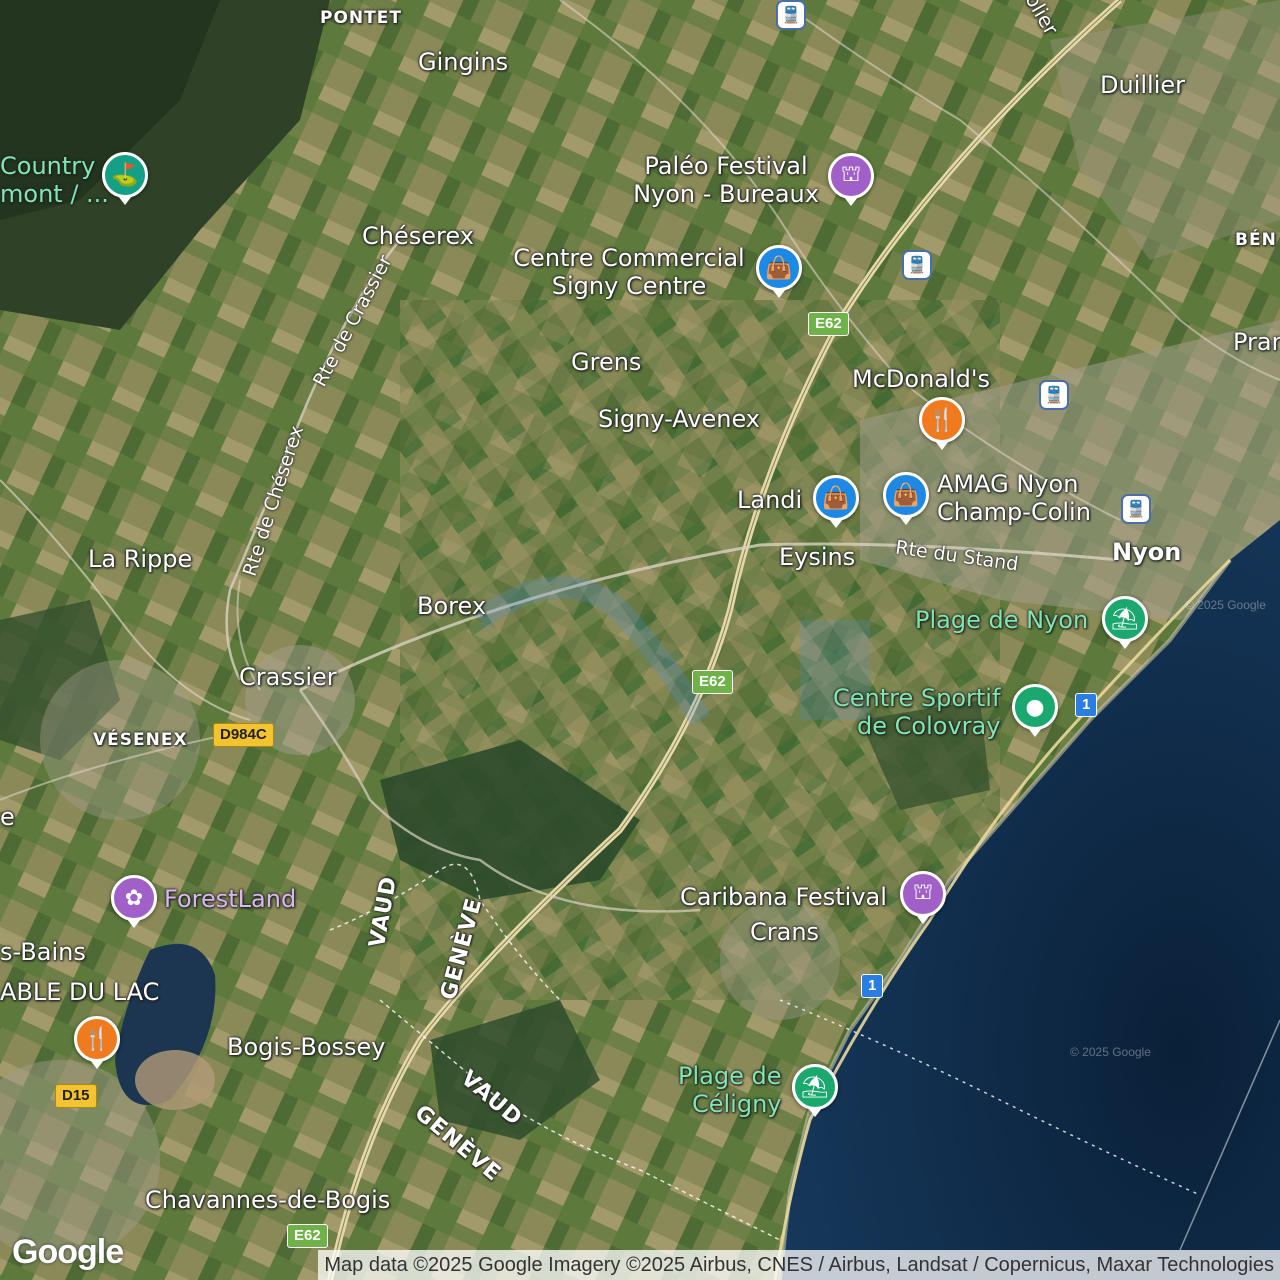  What do you see at coordinates (872, 986) in the screenshot?
I see `shield-route-1-bottom: 1` at bounding box center [872, 986].